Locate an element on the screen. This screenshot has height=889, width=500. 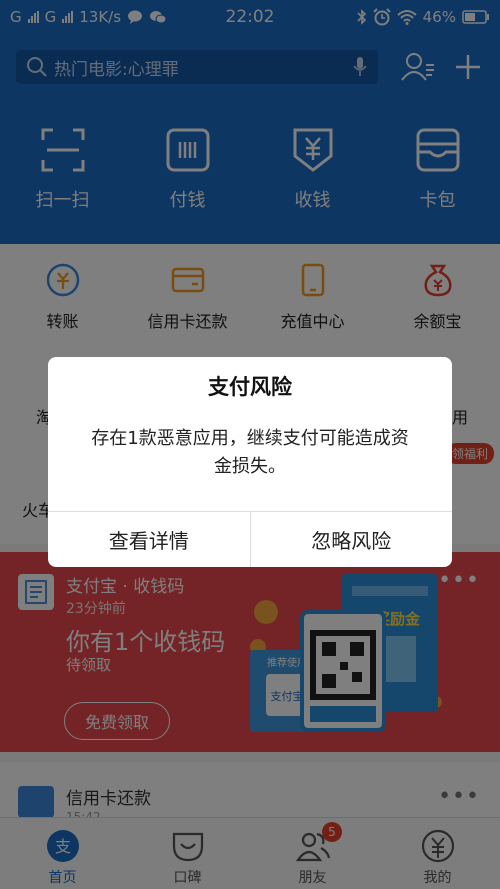
dialog-title: 支付风险 is located at coordinates (250, 387).